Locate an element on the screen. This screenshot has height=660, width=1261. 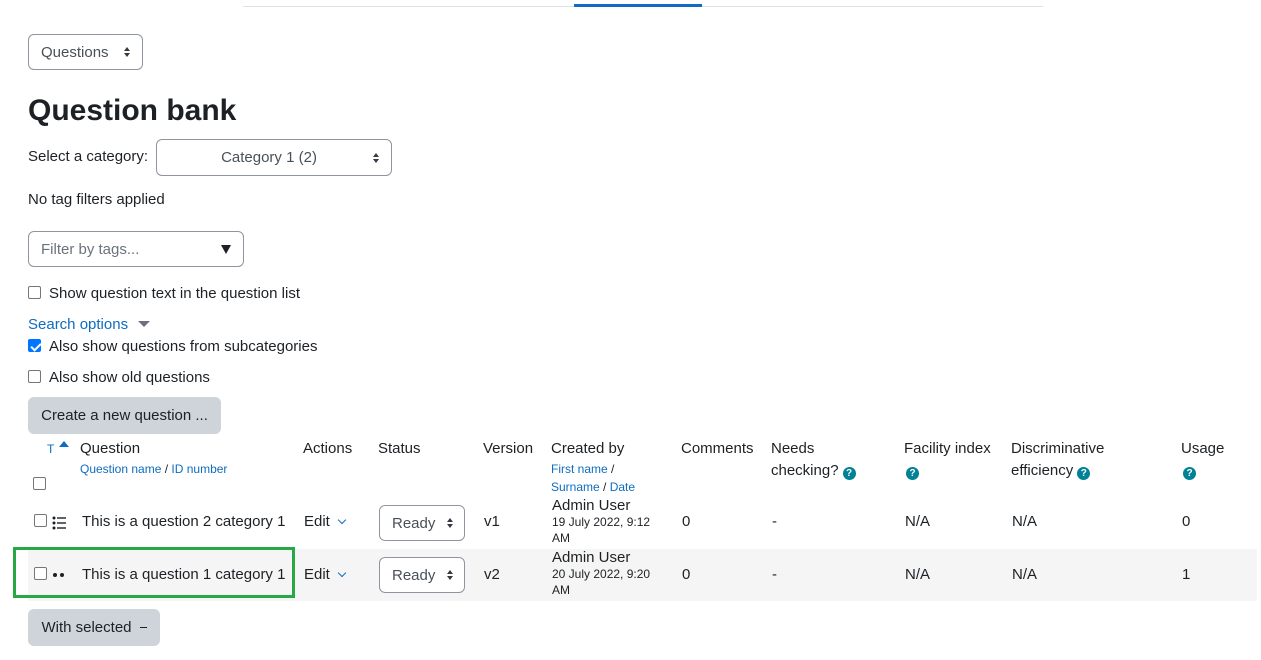
header-question-sub: Question name / ID number is located at coordinates (153, 469).